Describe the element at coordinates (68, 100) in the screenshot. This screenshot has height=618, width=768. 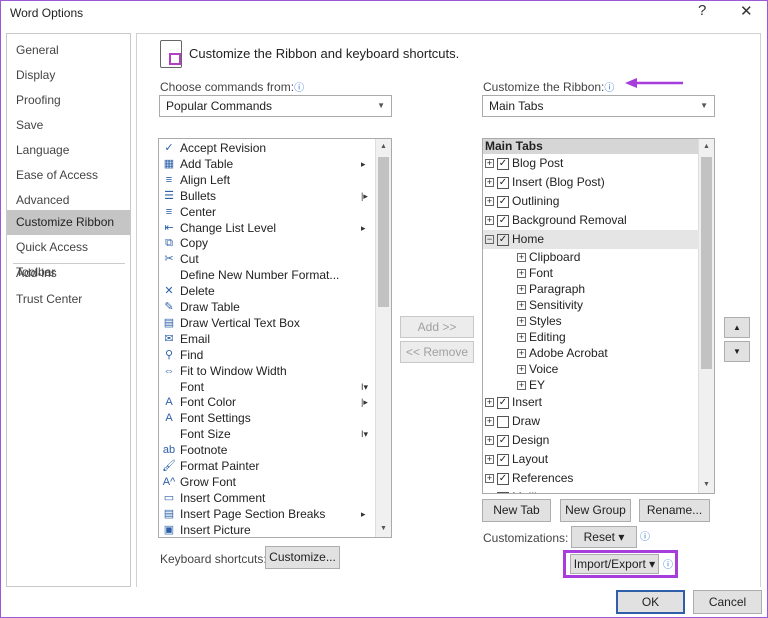
I see `sidebar-item-proofing: Proofing` at that location.